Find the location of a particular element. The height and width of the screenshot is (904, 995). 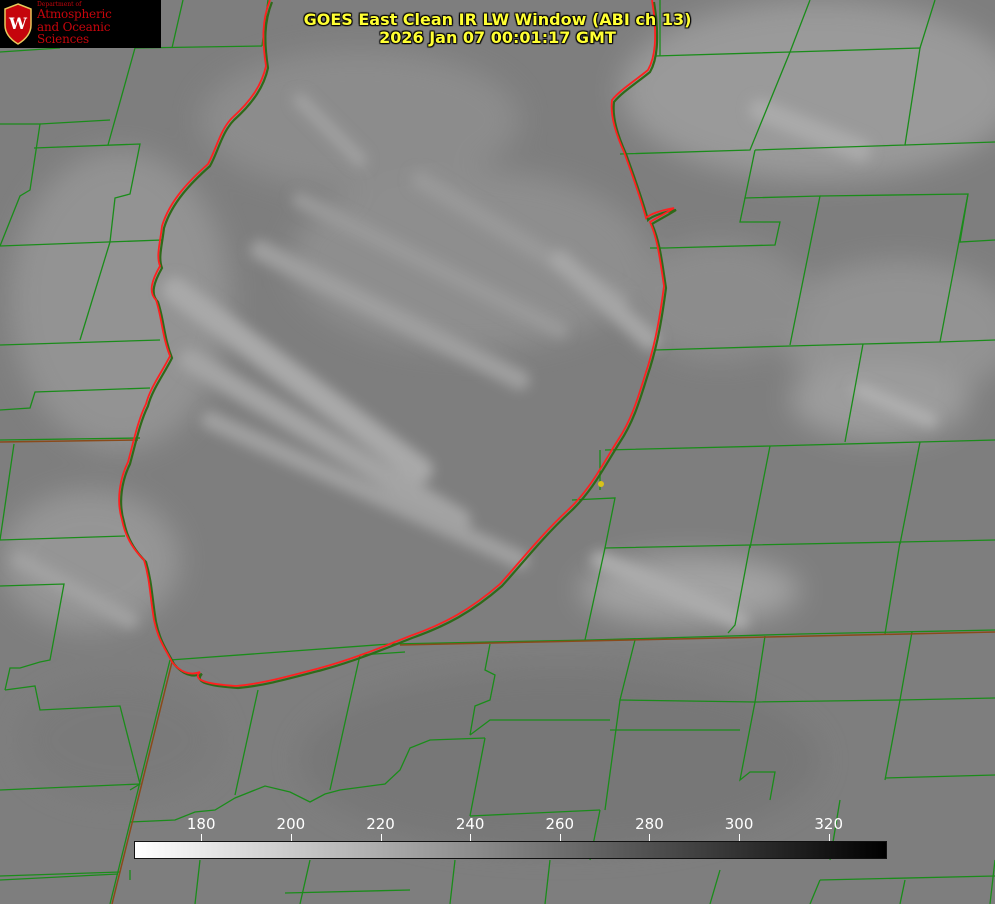

colorbar-tick-label: 200 is located at coordinates (291, 824).